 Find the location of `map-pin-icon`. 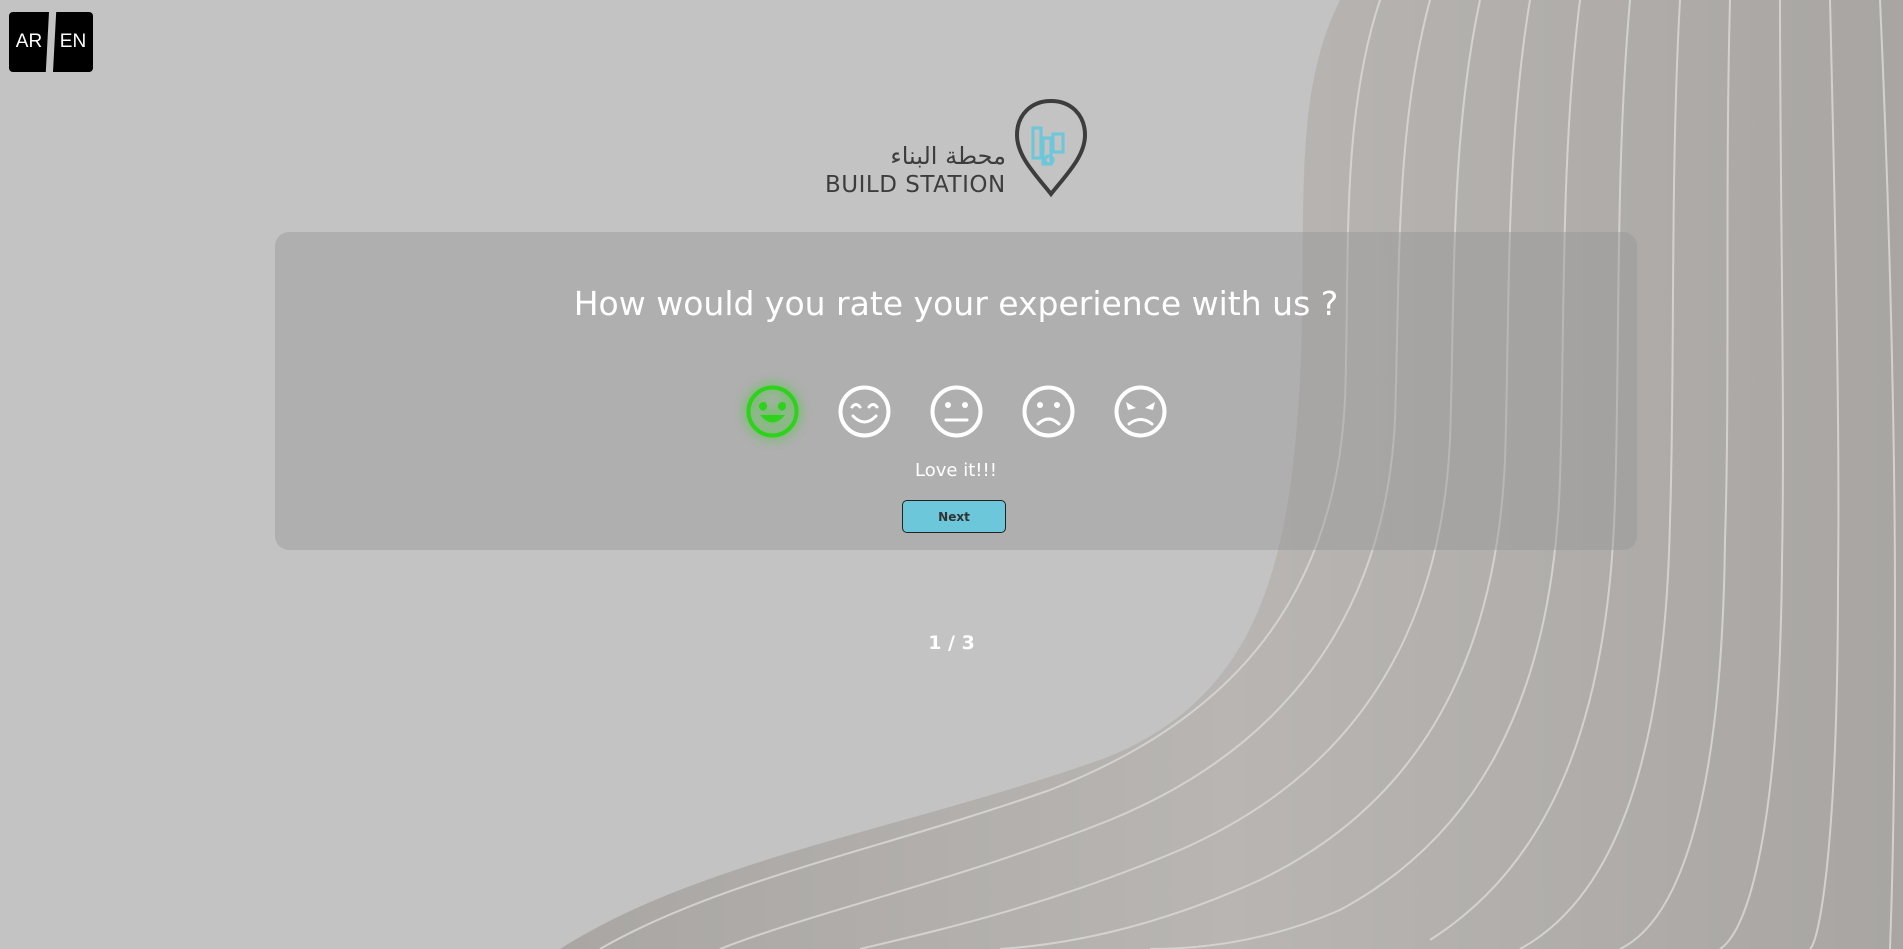

map-pin-icon is located at coordinates (1051, 148).